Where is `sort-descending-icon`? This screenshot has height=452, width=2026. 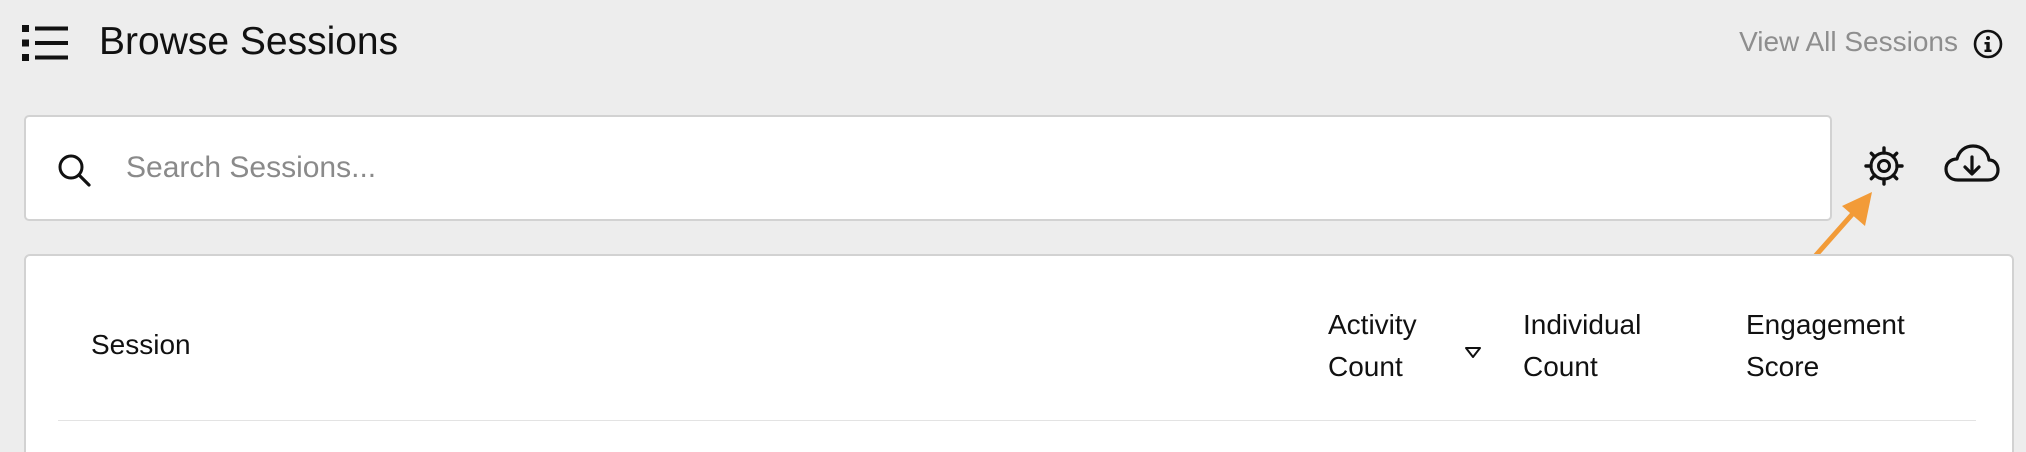
sort-descending-icon is located at coordinates (1473, 353).